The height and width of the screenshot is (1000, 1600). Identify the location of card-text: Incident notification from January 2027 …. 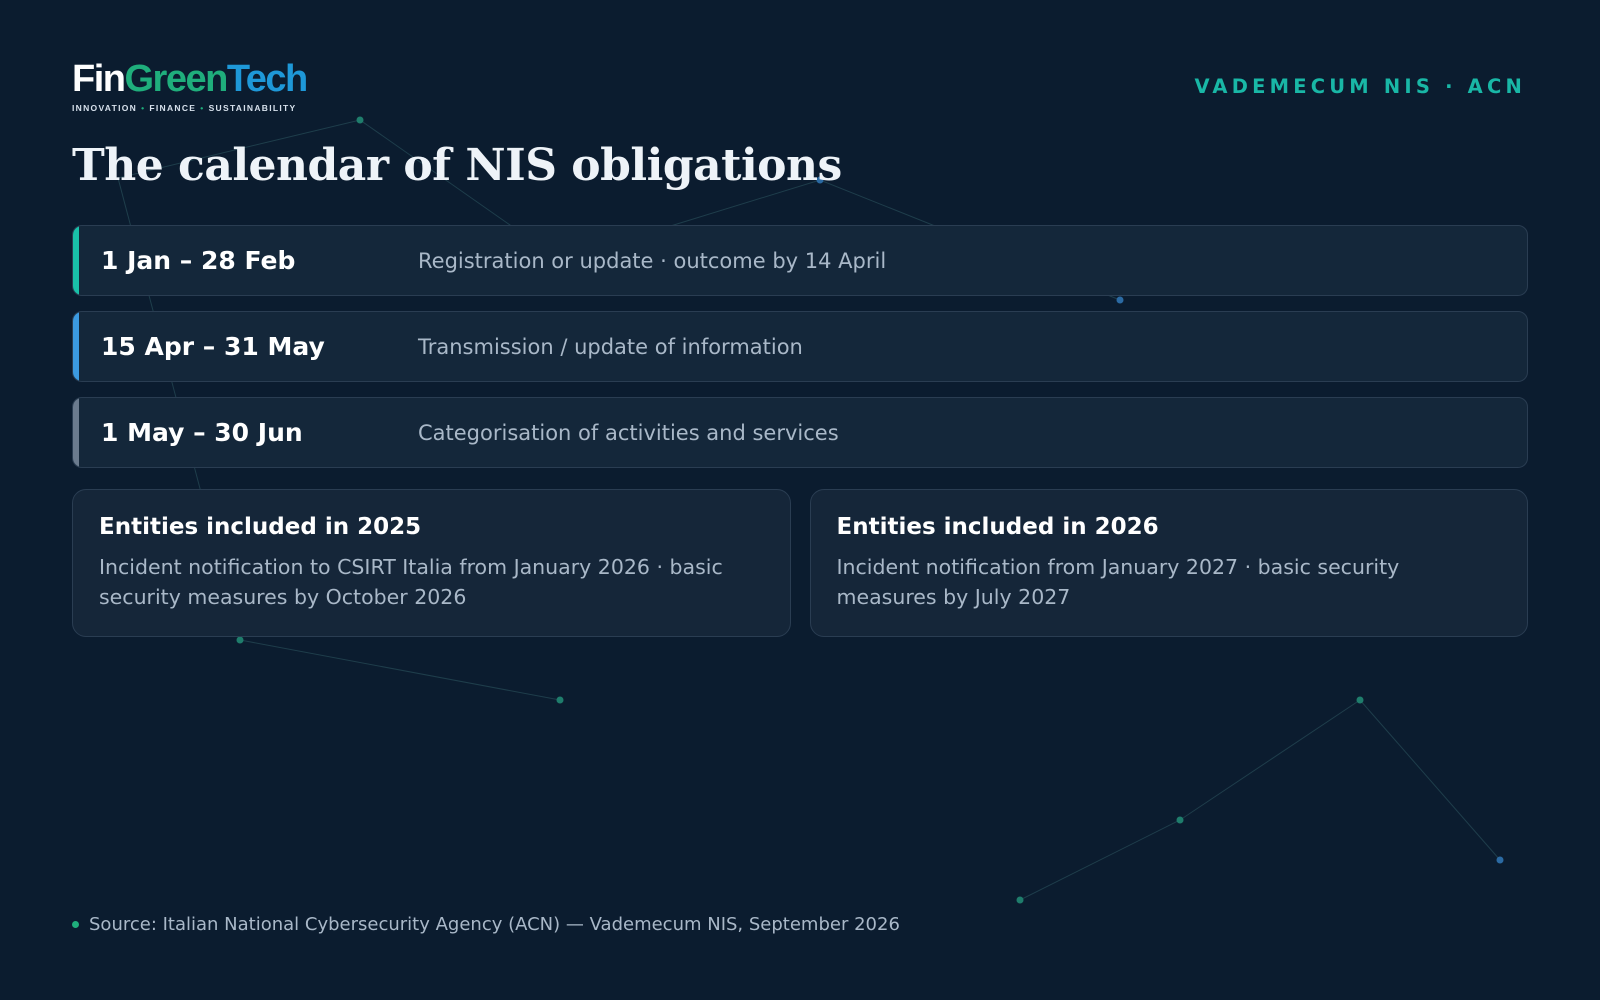
(1118, 582).